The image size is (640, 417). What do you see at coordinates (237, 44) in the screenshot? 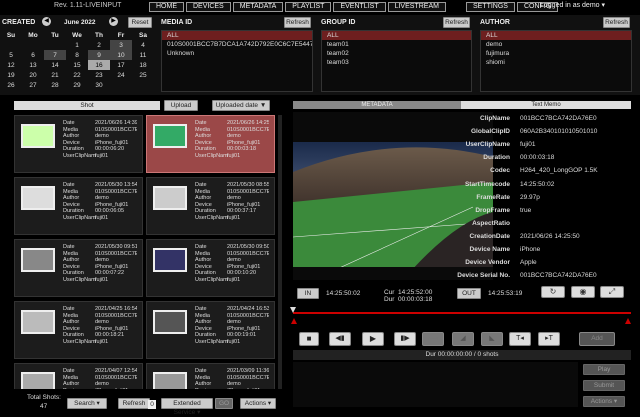
I see `media-id-item: 010S0001BCC7B7DCA1A742D792E0C6C7E5447986` at bounding box center [237, 44].